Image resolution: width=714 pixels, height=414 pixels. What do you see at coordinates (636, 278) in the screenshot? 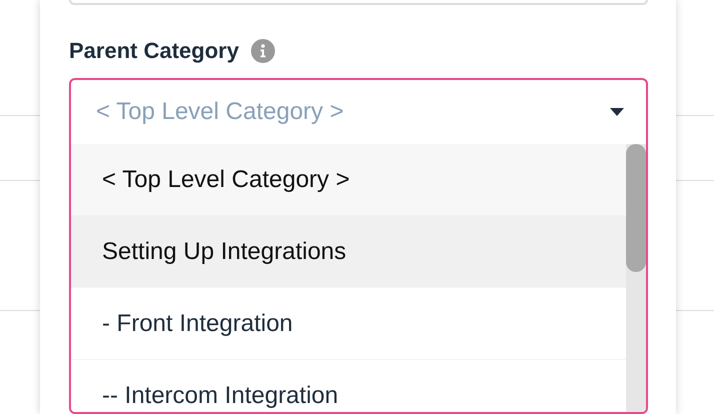
I see `scrollbar-track` at bounding box center [636, 278].